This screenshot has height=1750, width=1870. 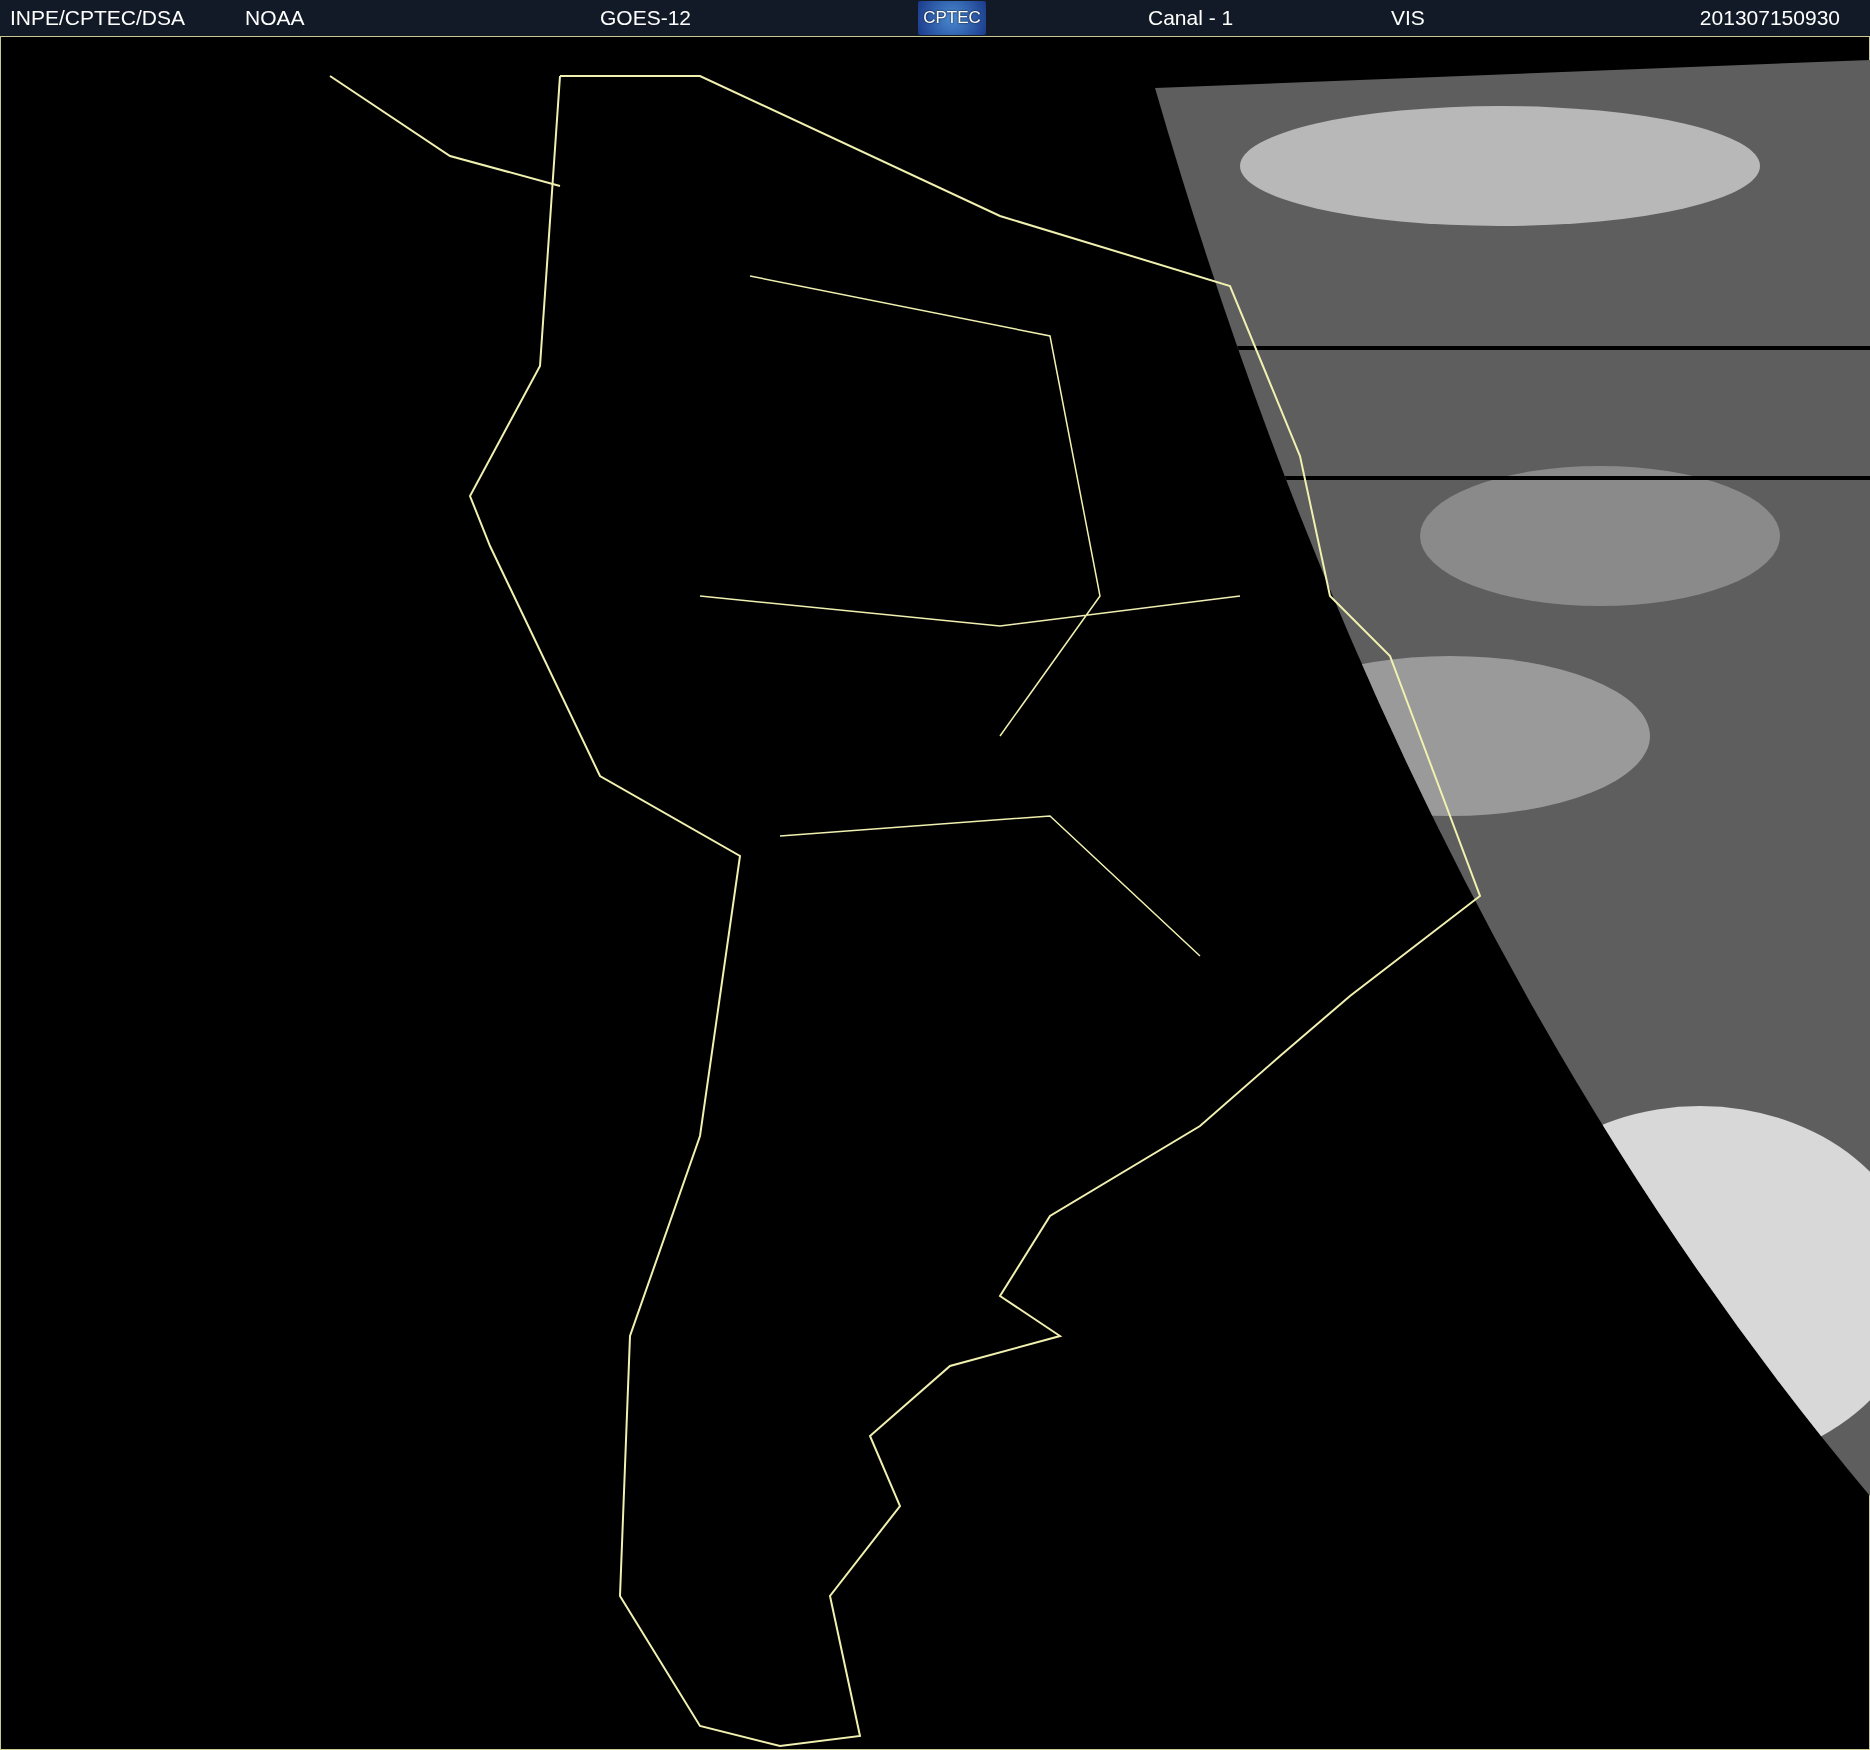 What do you see at coordinates (646, 18) in the screenshot?
I see `satellite-label: GOES-12` at bounding box center [646, 18].